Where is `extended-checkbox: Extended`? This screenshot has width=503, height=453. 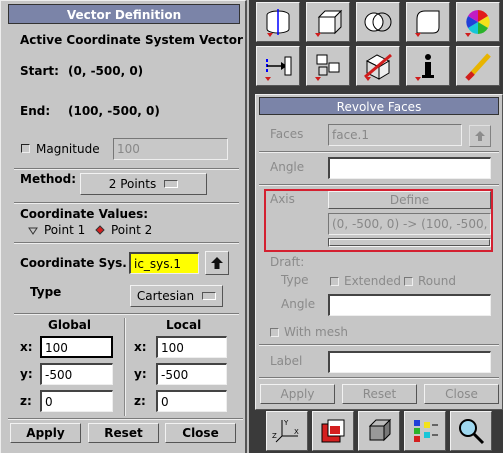 extended-checkbox: Extended is located at coordinates (365, 281).